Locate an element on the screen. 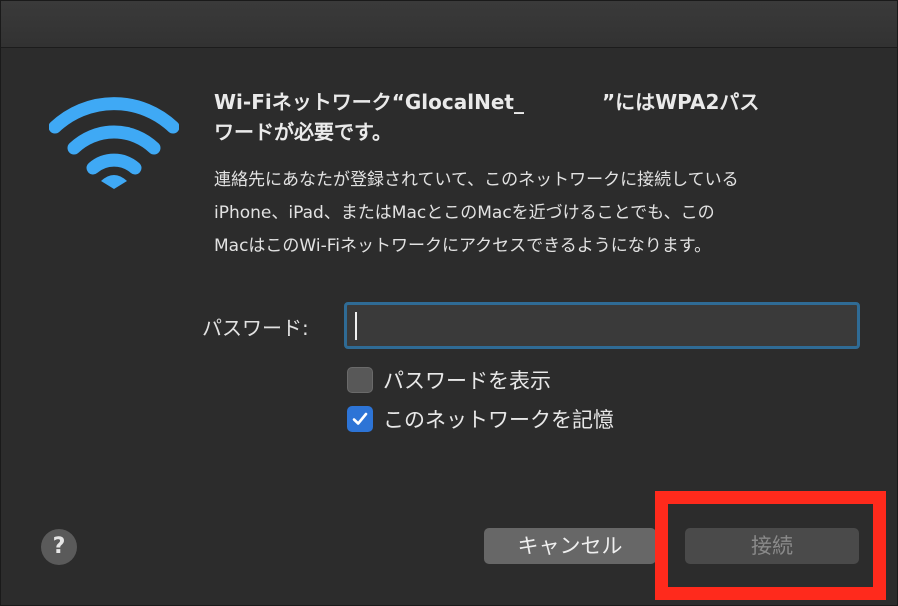  text-caret is located at coordinates (356, 326).